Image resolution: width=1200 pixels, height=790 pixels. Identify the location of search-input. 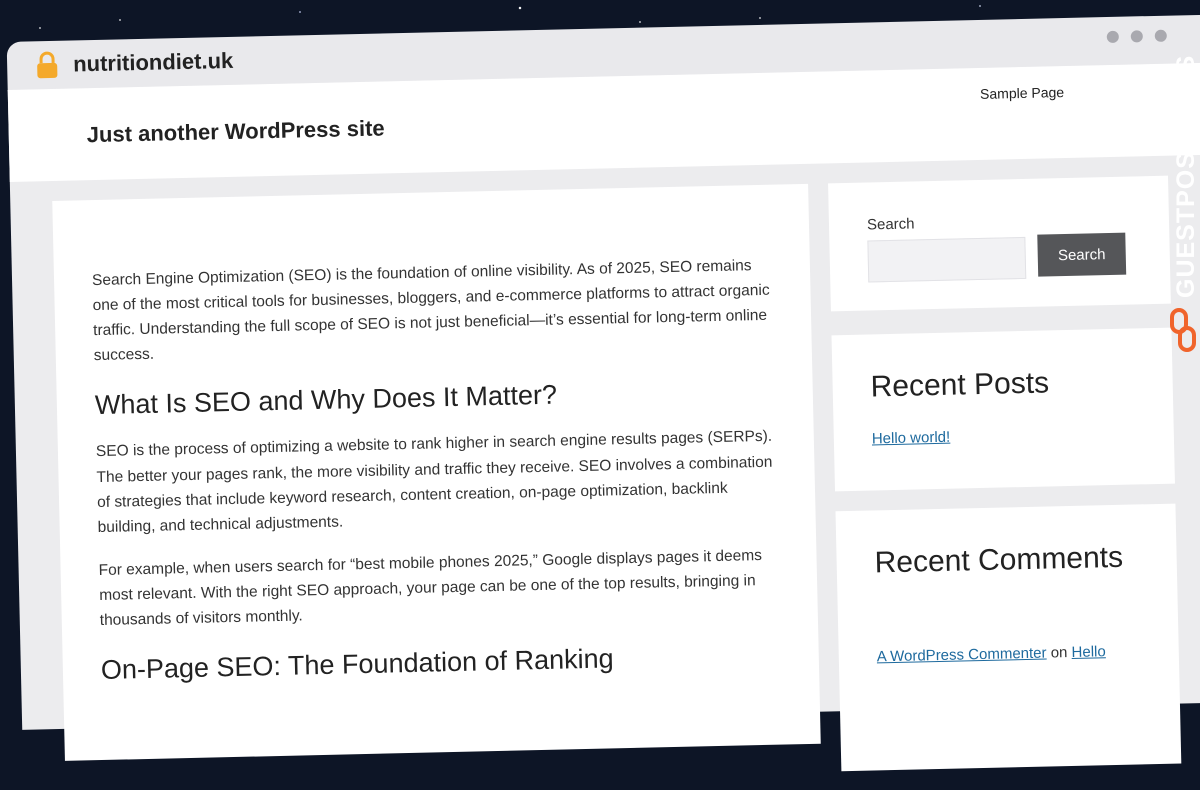
(947, 259).